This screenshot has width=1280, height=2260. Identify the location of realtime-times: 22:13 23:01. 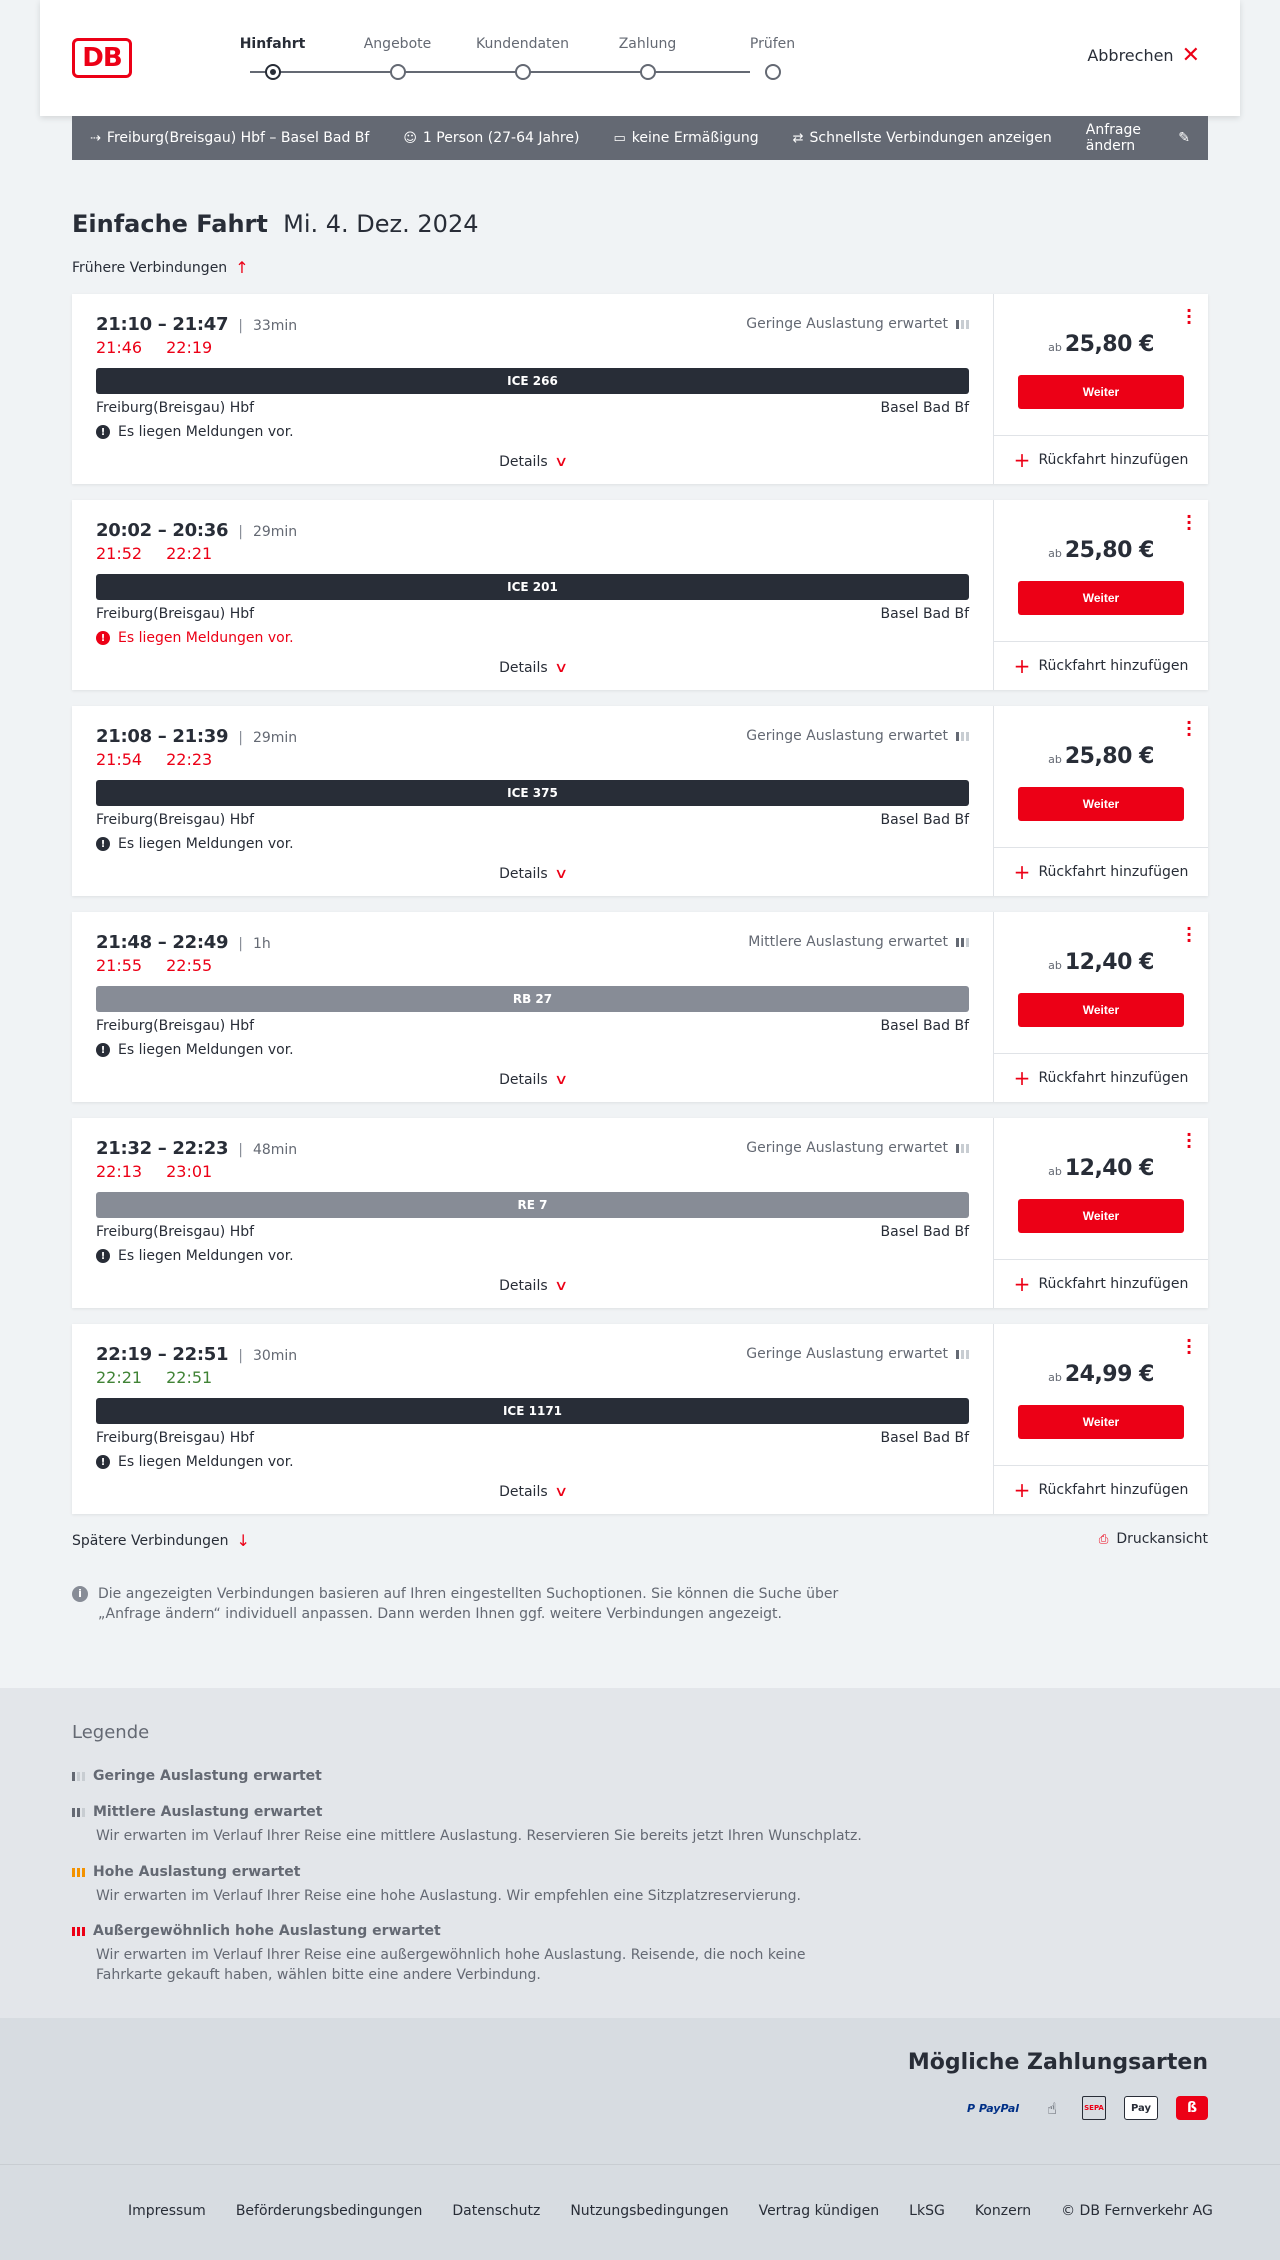
(532, 1173).